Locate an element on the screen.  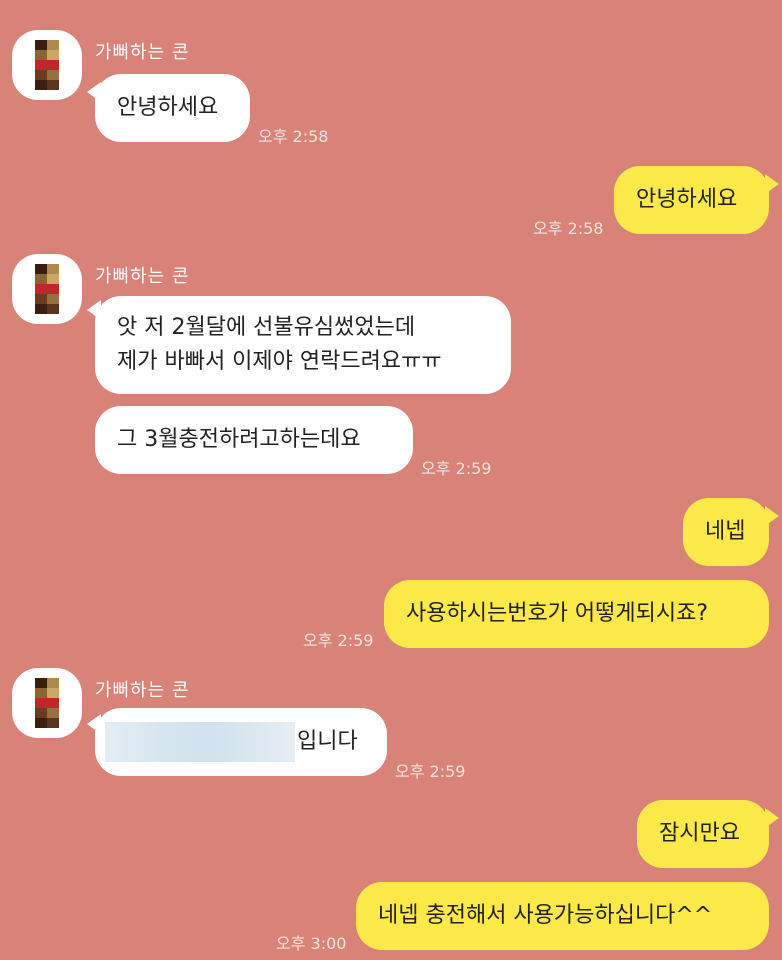
message-text: 입니다 is located at coordinates (327, 741).